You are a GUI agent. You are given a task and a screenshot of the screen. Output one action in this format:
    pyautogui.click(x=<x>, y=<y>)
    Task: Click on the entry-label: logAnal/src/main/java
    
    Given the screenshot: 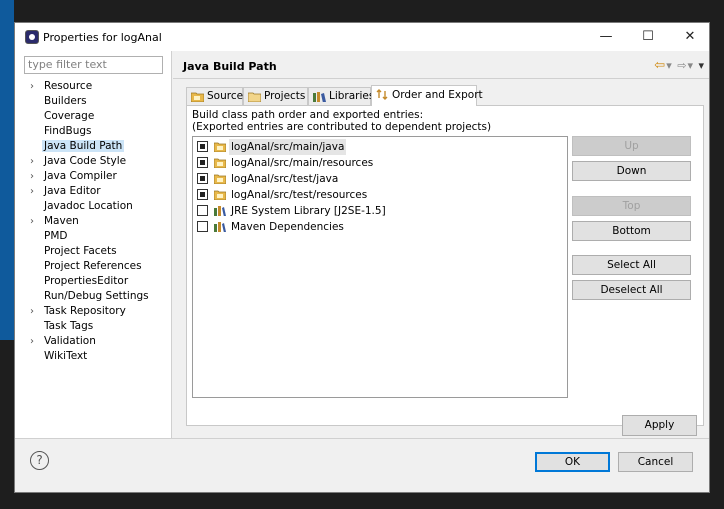 What is the action you would take?
    pyautogui.click(x=288, y=147)
    